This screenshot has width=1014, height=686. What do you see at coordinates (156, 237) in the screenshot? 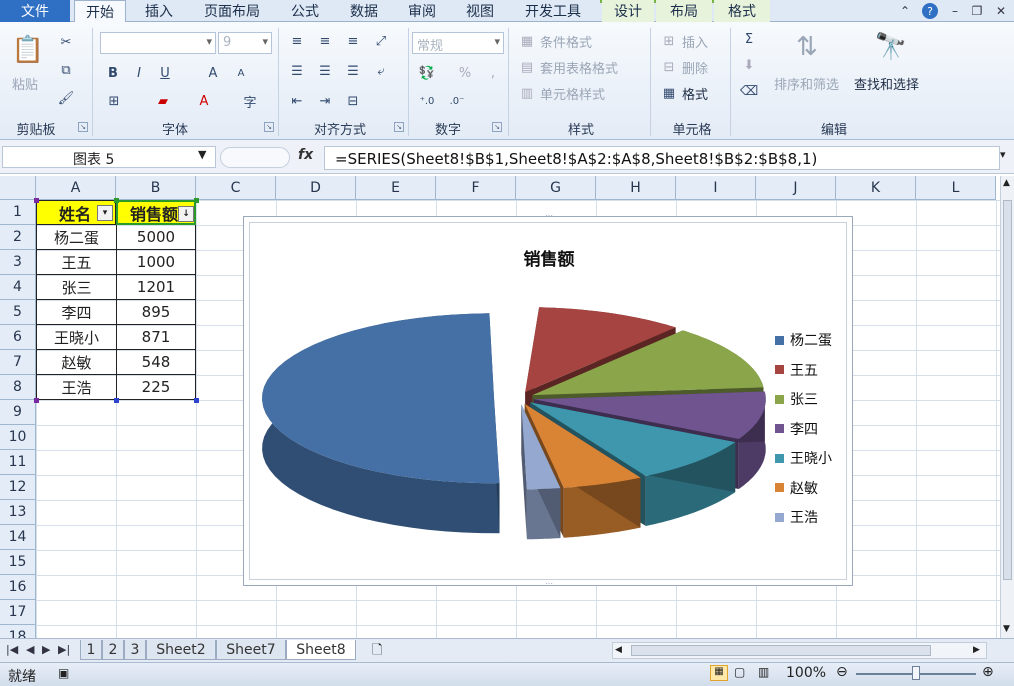
I see `cell-sales: 5000` at bounding box center [156, 237].